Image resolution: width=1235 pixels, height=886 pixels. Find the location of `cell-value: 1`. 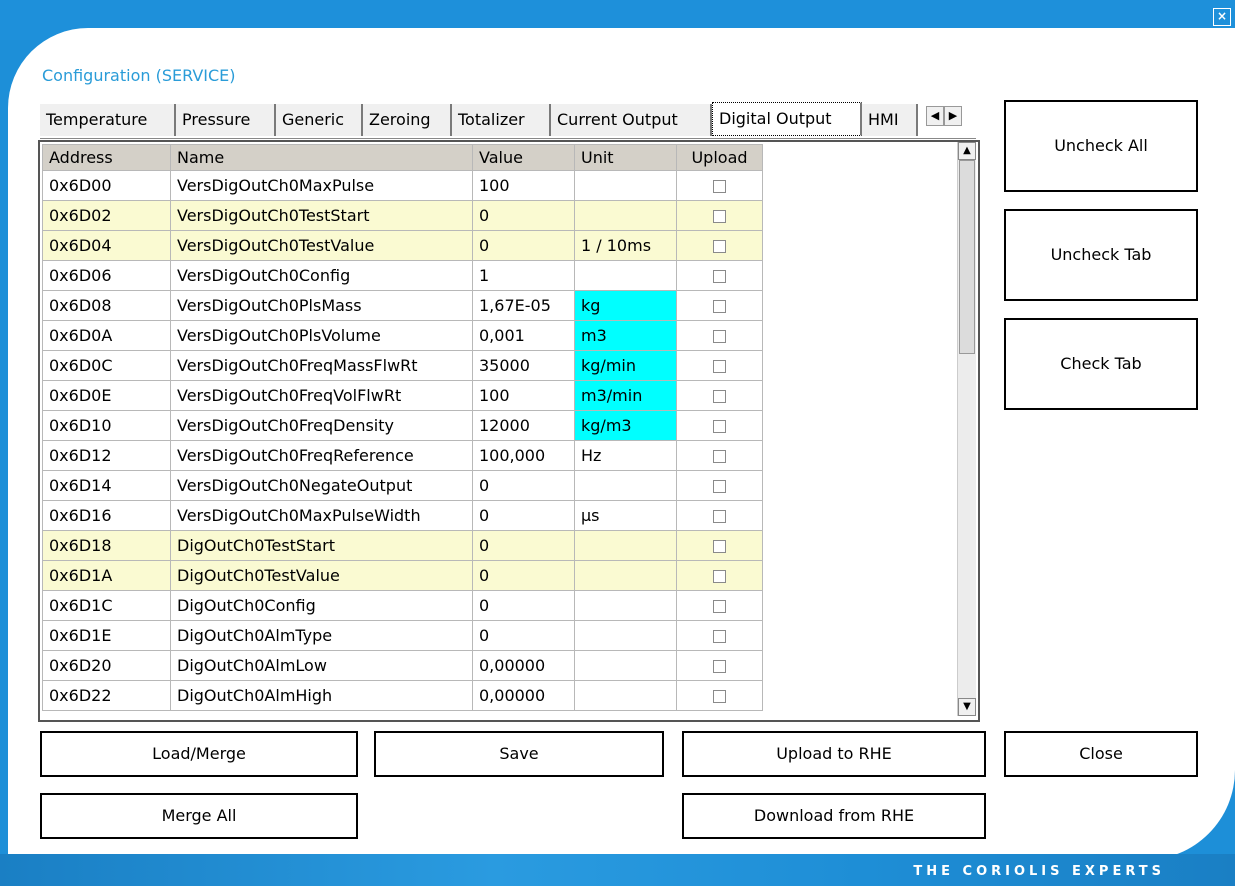

cell-value: 1 is located at coordinates (523, 275).